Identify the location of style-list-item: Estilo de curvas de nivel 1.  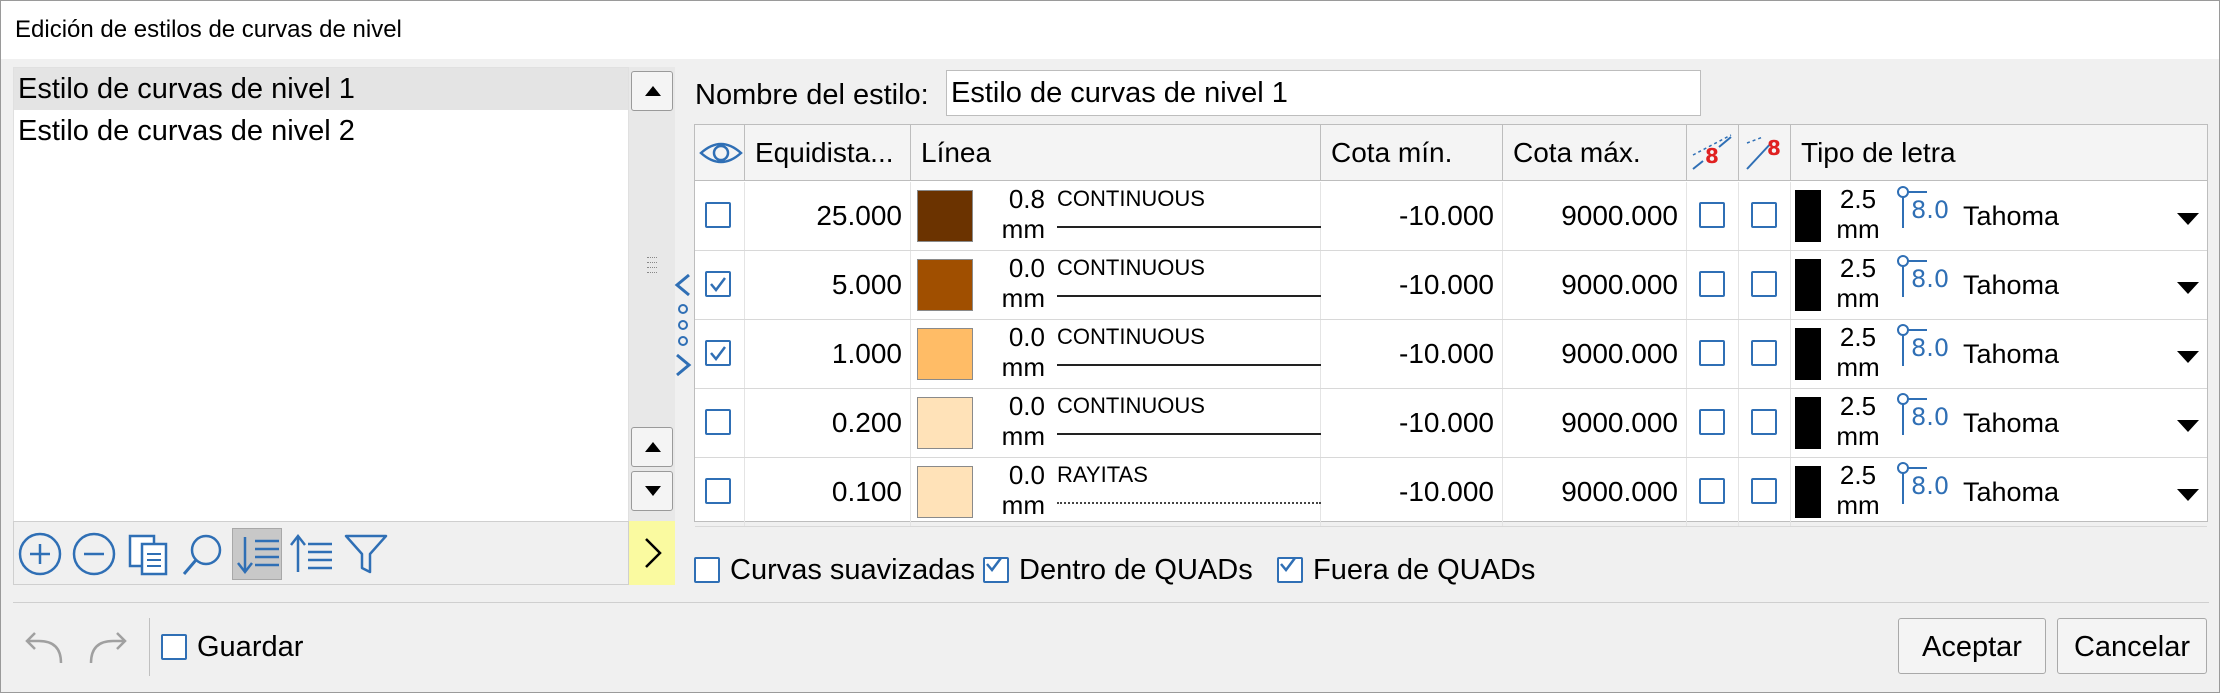
(321, 89).